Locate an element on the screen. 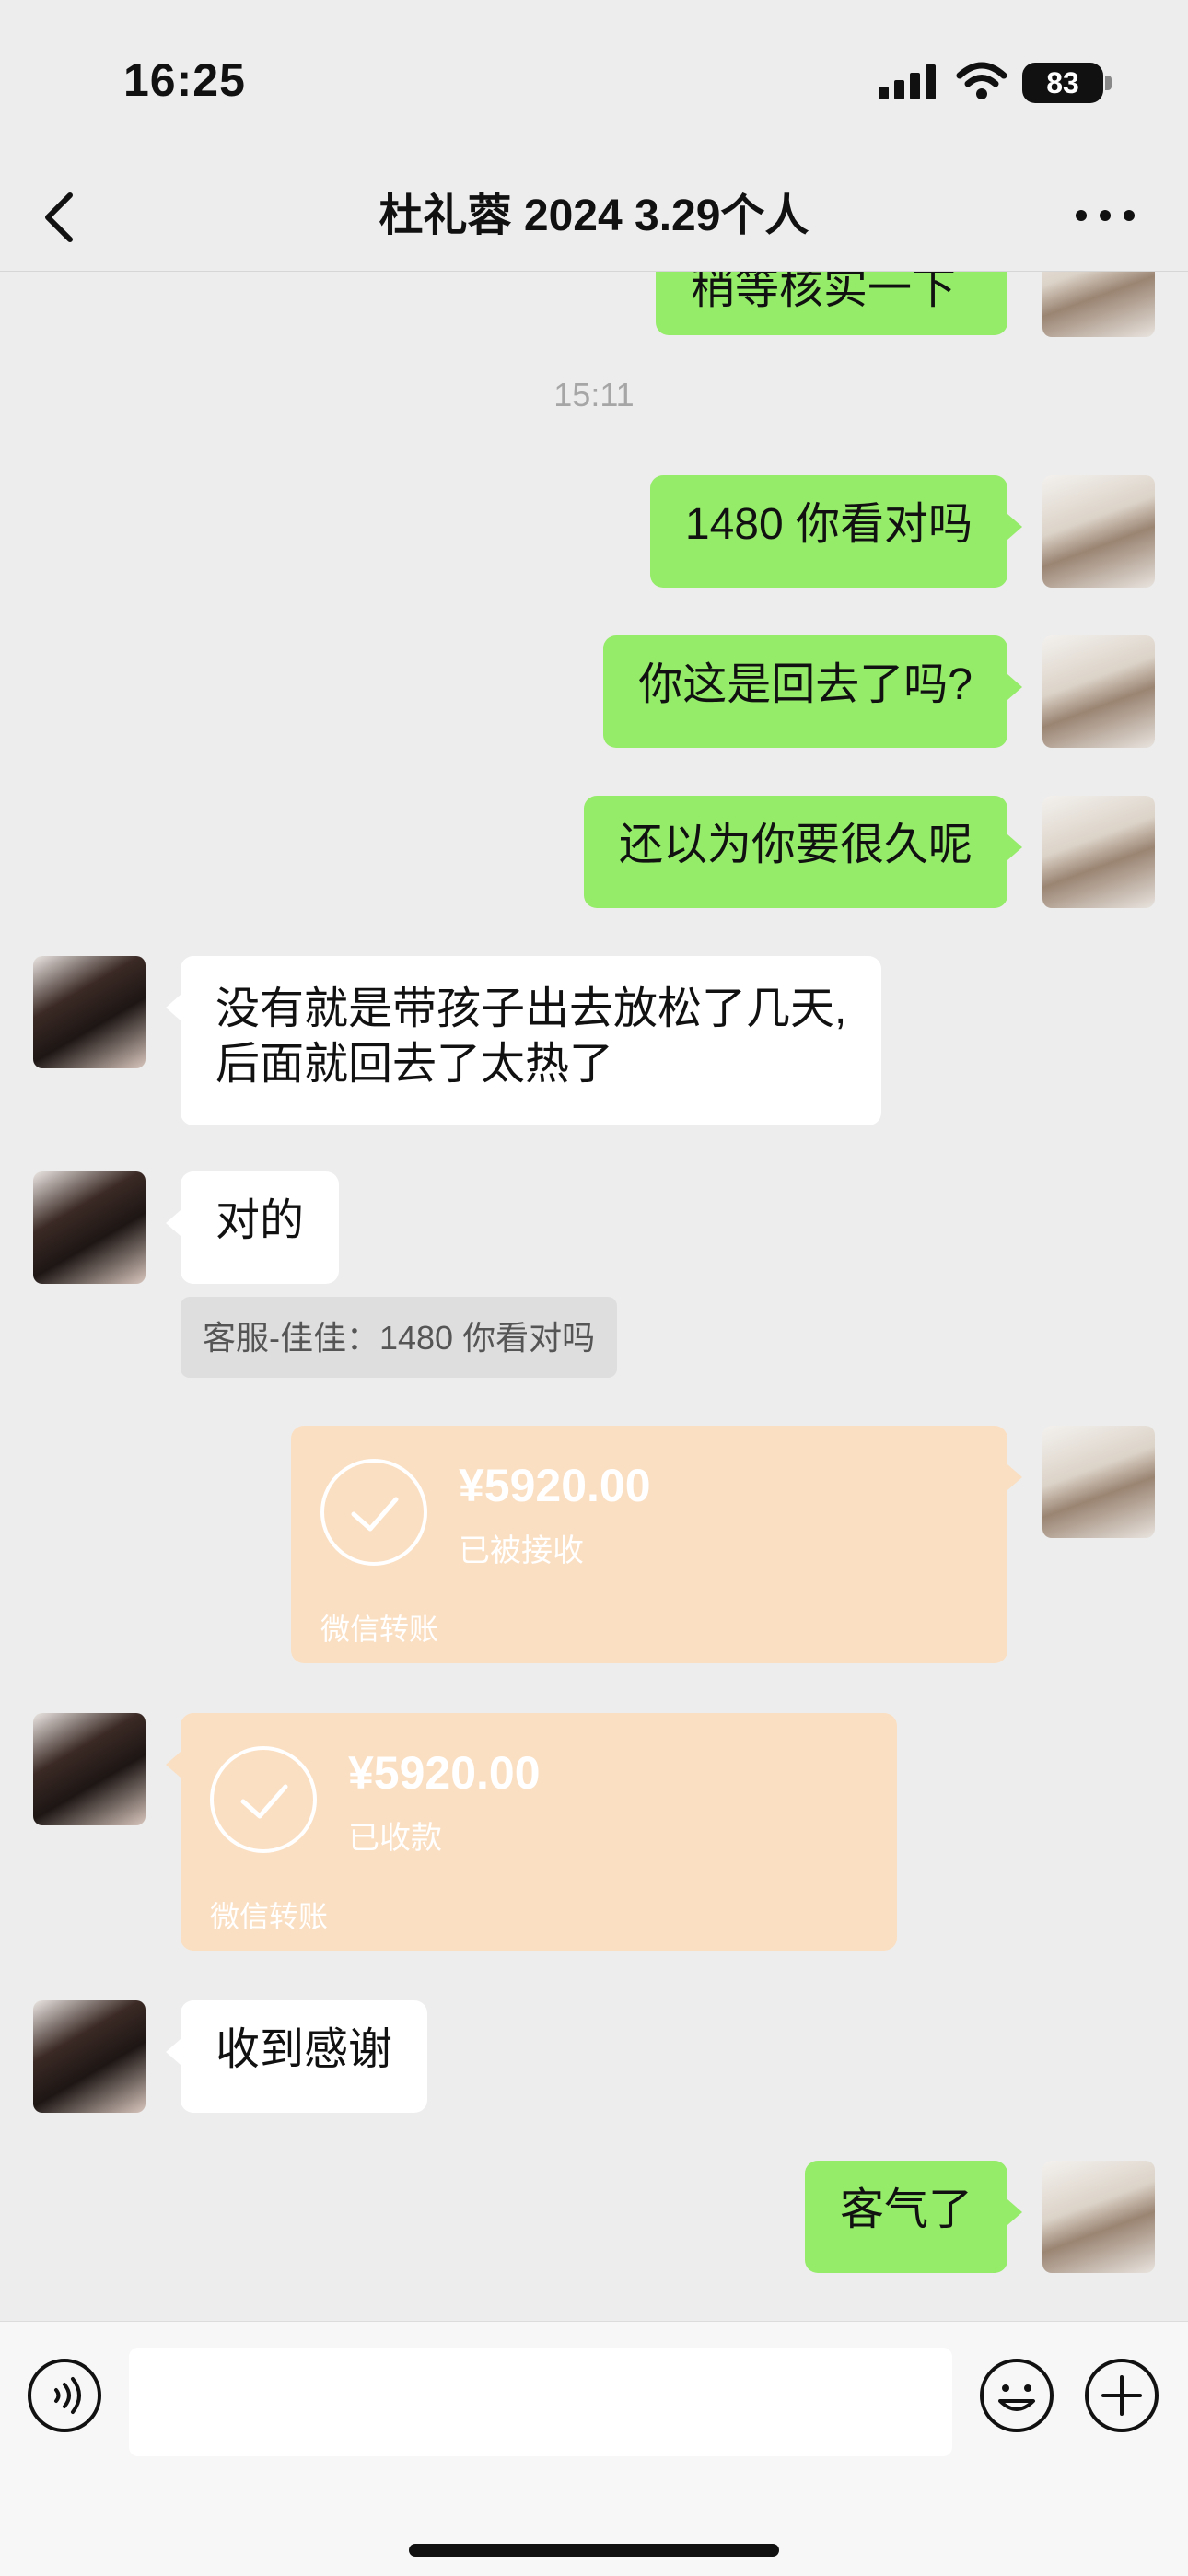  transfer-status: 已被接收 is located at coordinates (521, 1550).